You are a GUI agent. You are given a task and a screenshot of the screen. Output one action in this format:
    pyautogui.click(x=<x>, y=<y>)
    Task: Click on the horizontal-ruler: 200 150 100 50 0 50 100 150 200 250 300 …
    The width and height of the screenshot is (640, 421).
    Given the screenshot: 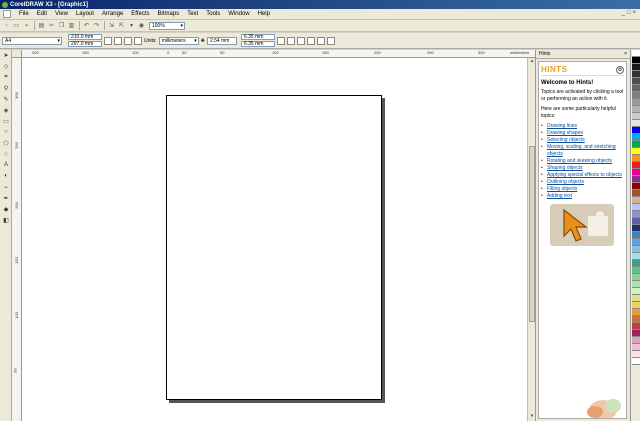 What is the action you would take?
    pyautogui.click(x=278, y=54)
    